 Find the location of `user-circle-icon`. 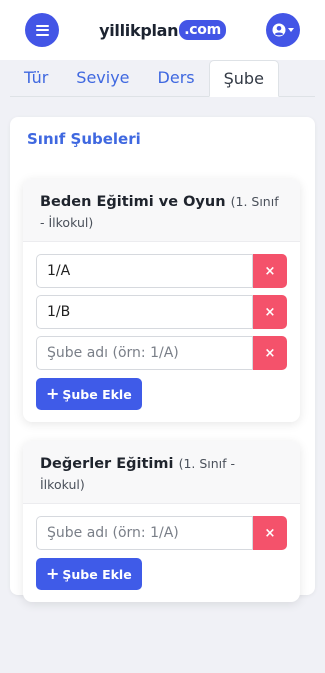

user-circle-icon is located at coordinates (279, 30).